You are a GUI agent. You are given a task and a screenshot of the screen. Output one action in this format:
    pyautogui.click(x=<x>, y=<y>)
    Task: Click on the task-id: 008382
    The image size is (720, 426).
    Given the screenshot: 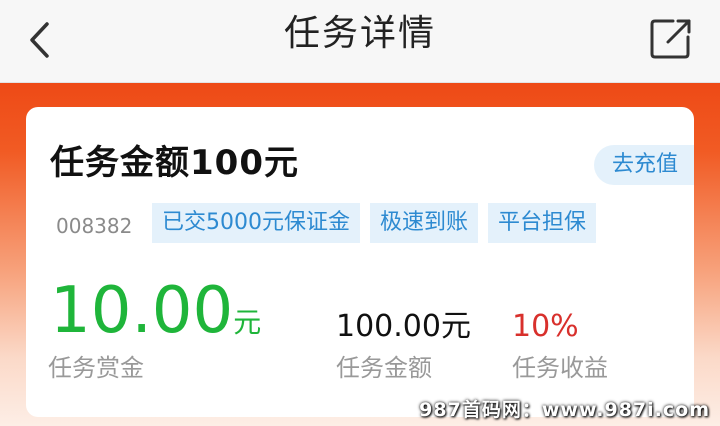 What is the action you would take?
    pyautogui.click(x=94, y=226)
    